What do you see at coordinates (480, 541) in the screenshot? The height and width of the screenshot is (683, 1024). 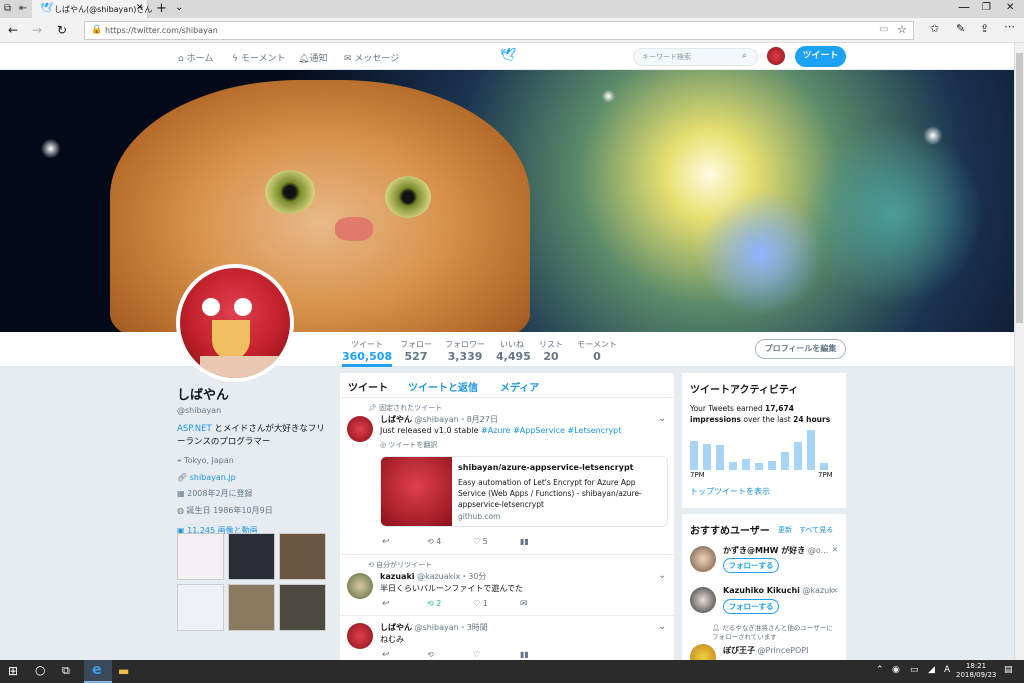 I see `like-action: ♡ 5` at bounding box center [480, 541].